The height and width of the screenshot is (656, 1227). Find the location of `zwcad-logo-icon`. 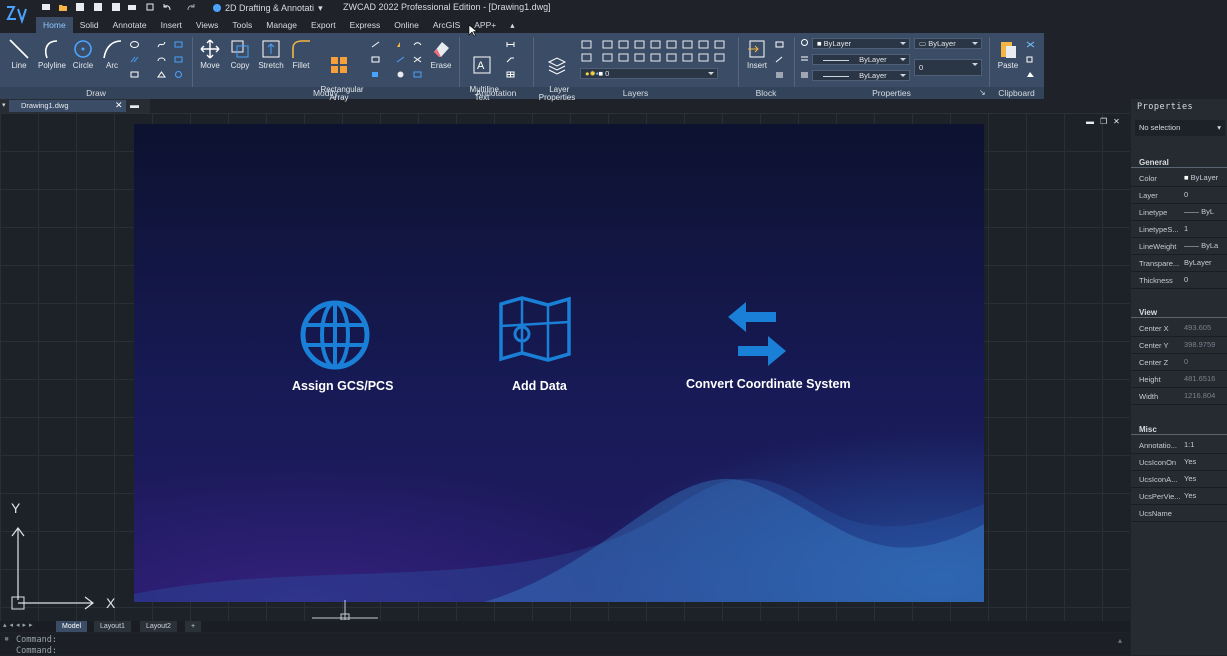

zwcad-logo-icon is located at coordinates (17, 15).